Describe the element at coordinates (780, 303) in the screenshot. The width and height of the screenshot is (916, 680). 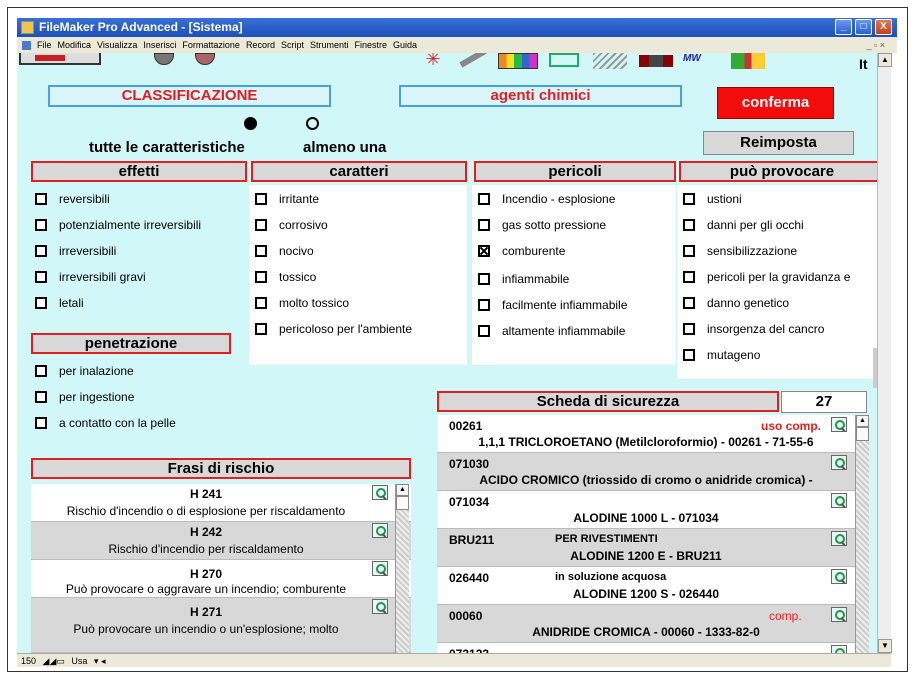
I see `chk-genetico: danno genetico` at that location.